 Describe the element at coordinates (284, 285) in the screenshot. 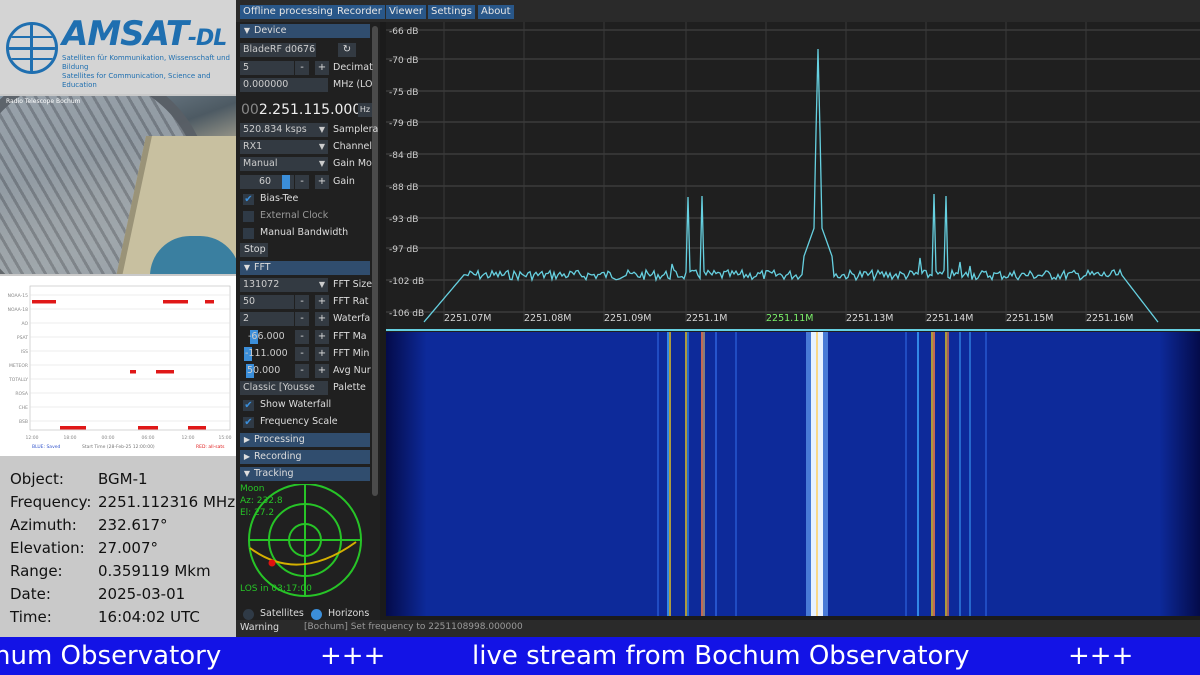

I see `fft-size-select: 131072 ▼` at that location.